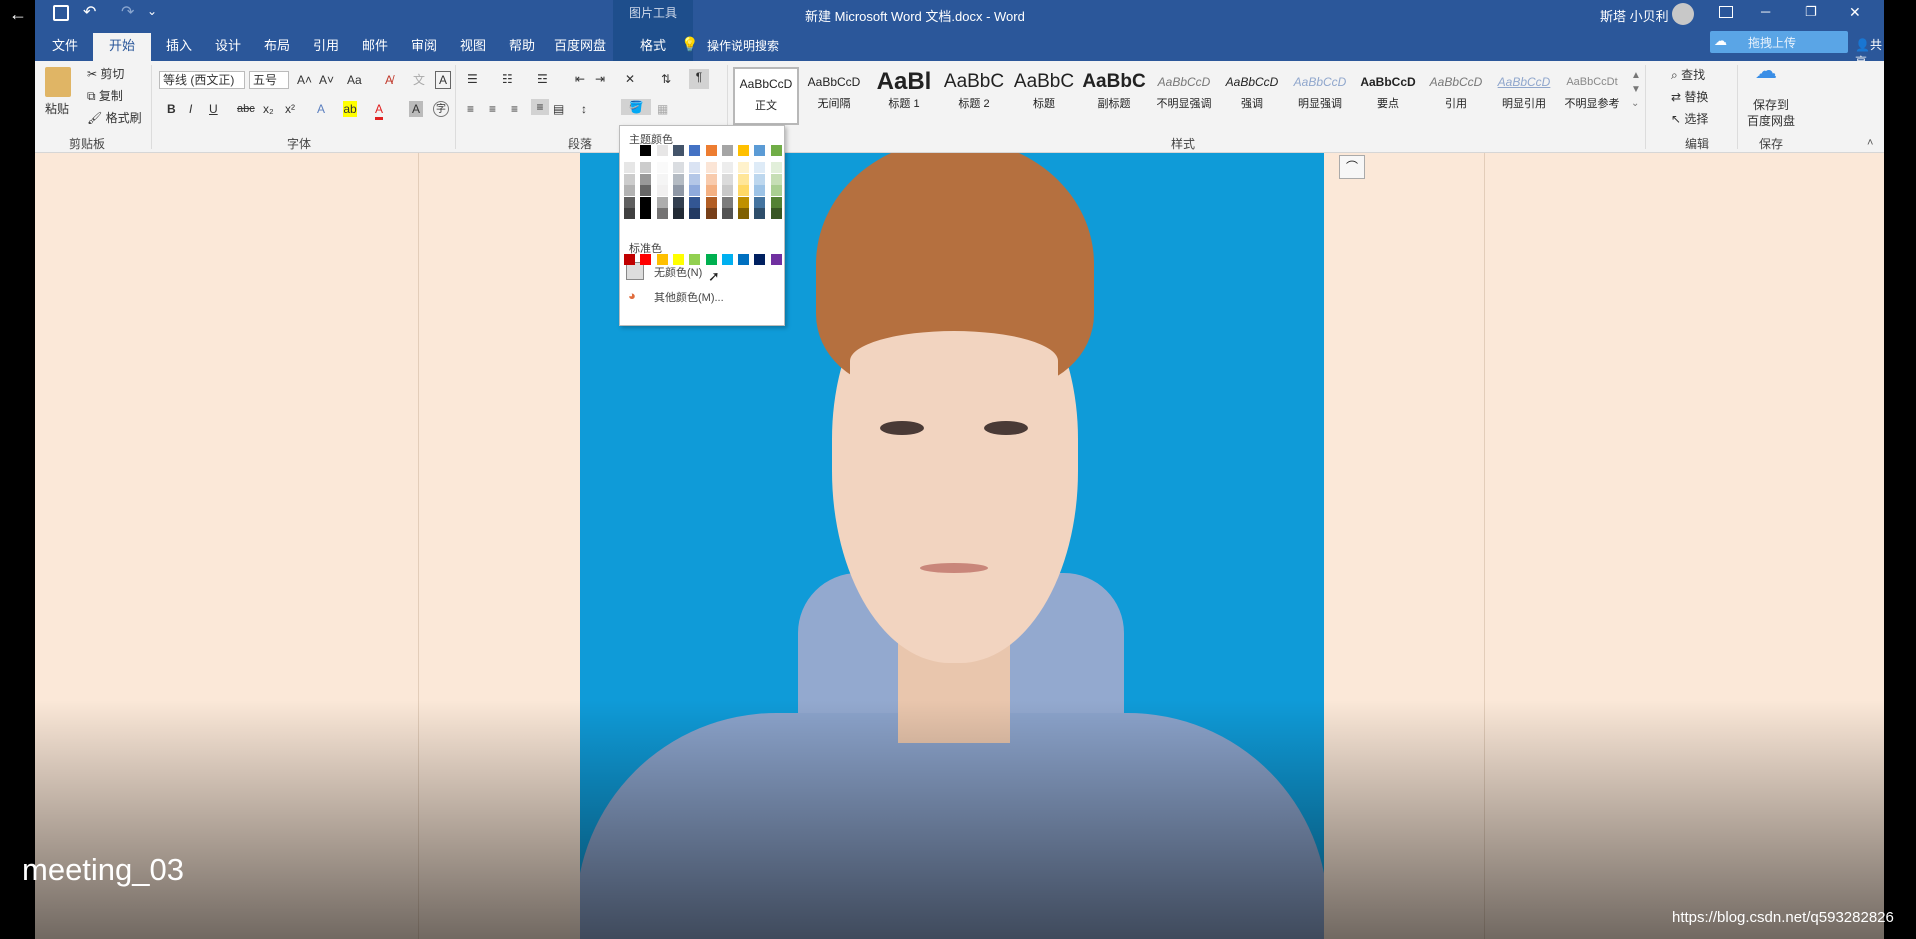  I want to click on change-case-button: Aa, so click(354, 80).